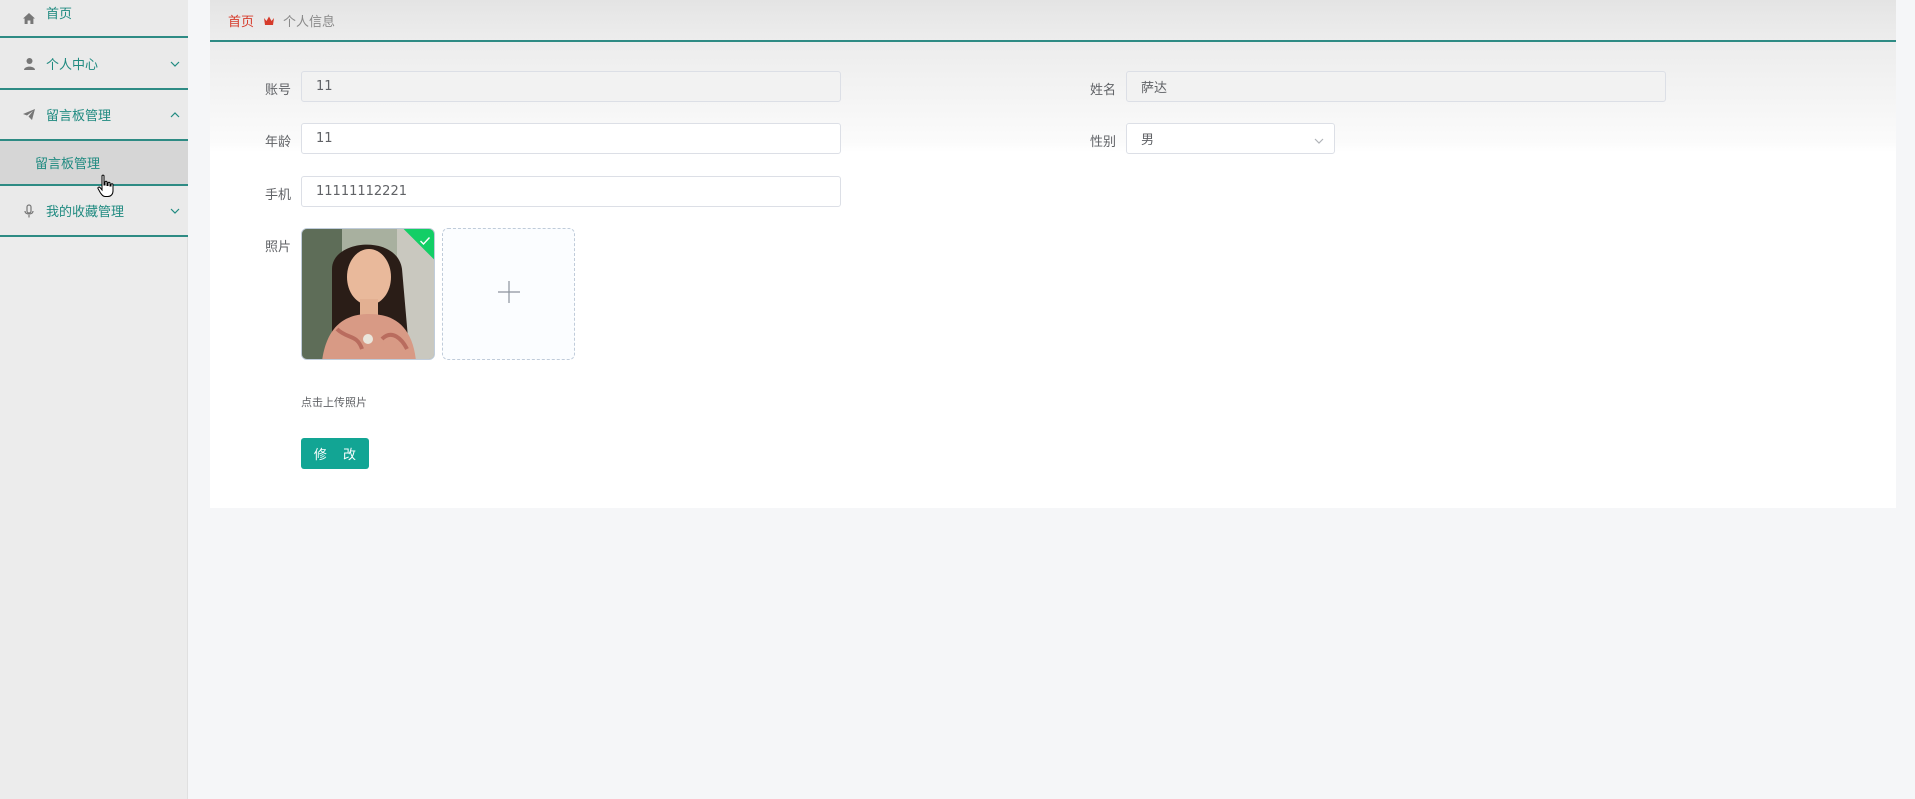 This screenshot has height=799, width=1915. I want to click on sidebar-item-favorites: 我的收藏管理, so click(94, 211).